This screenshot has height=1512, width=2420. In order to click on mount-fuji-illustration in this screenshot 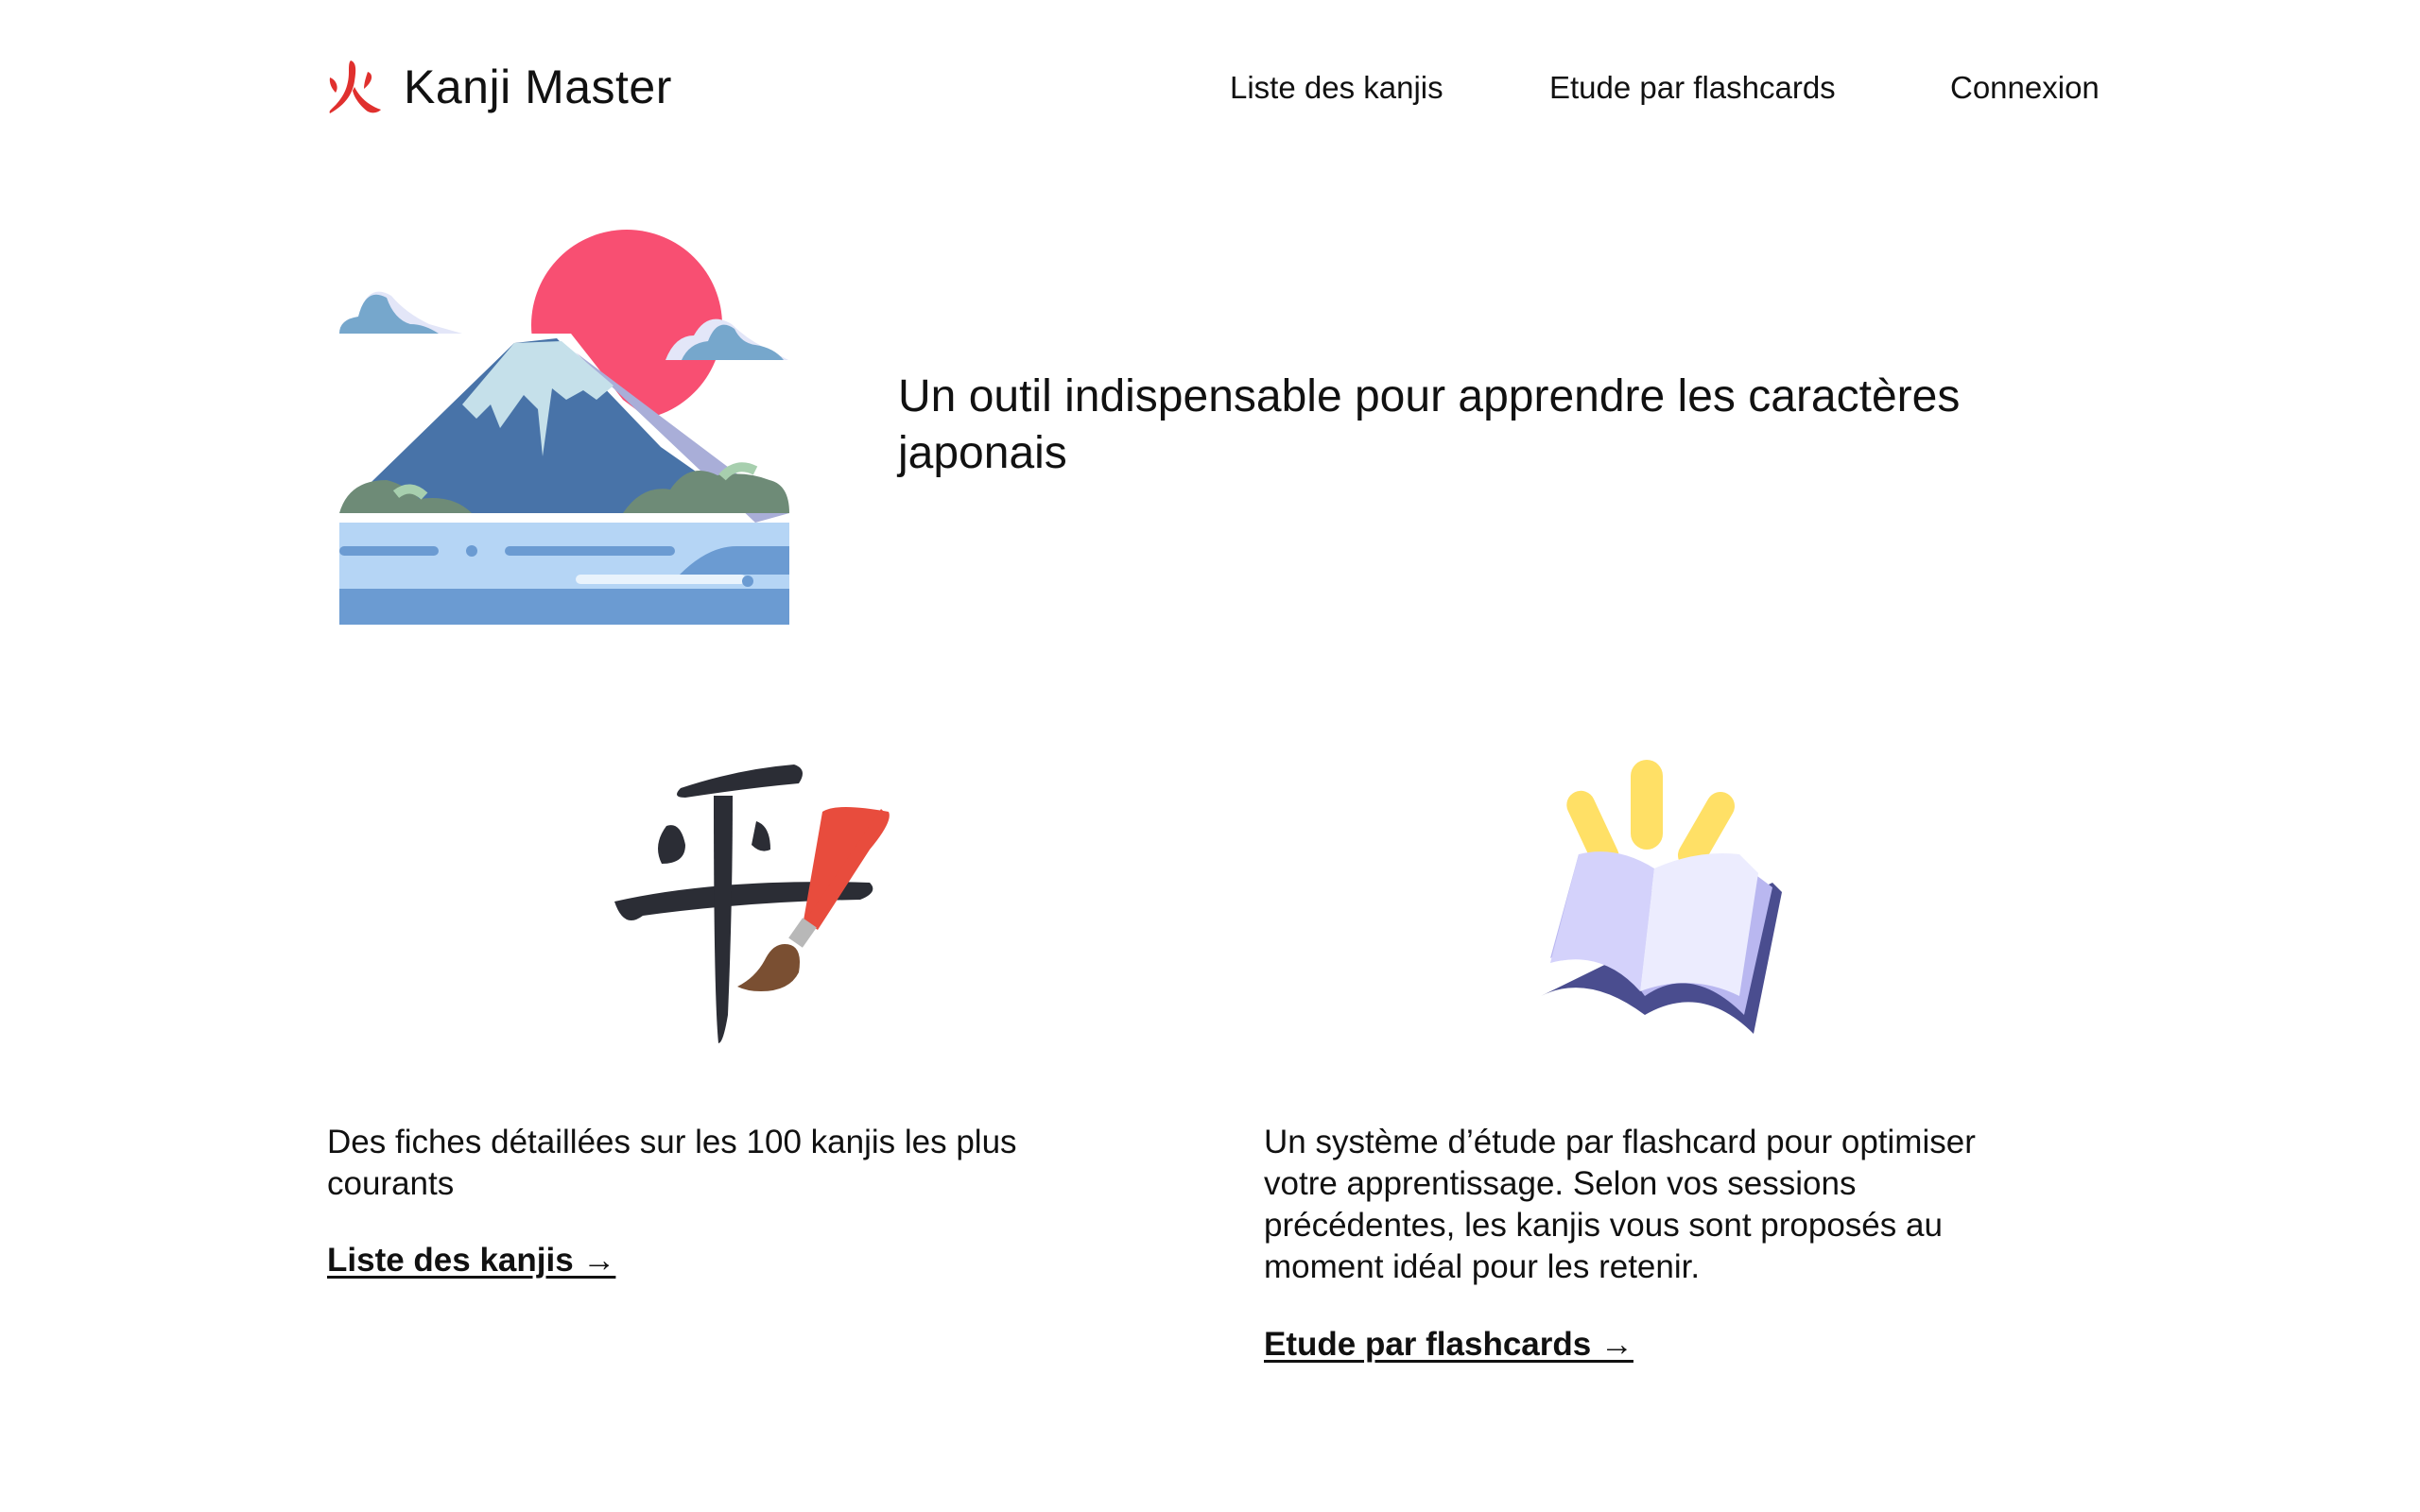, I will do `click(564, 427)`.